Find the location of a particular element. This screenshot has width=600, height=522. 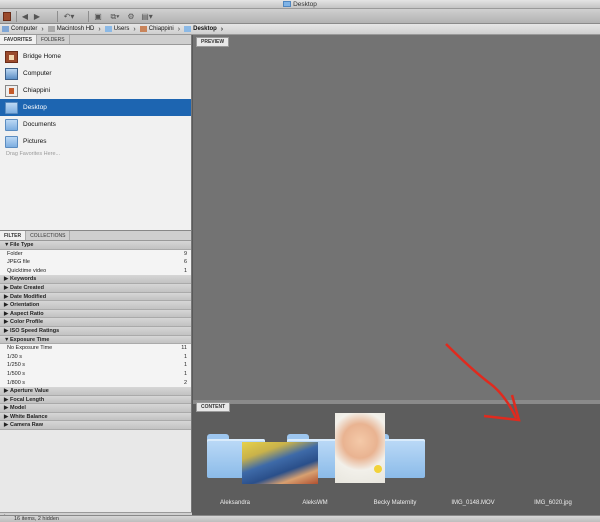

status-text: 16 items, 2 hidden is located at coordinates (36, 519).